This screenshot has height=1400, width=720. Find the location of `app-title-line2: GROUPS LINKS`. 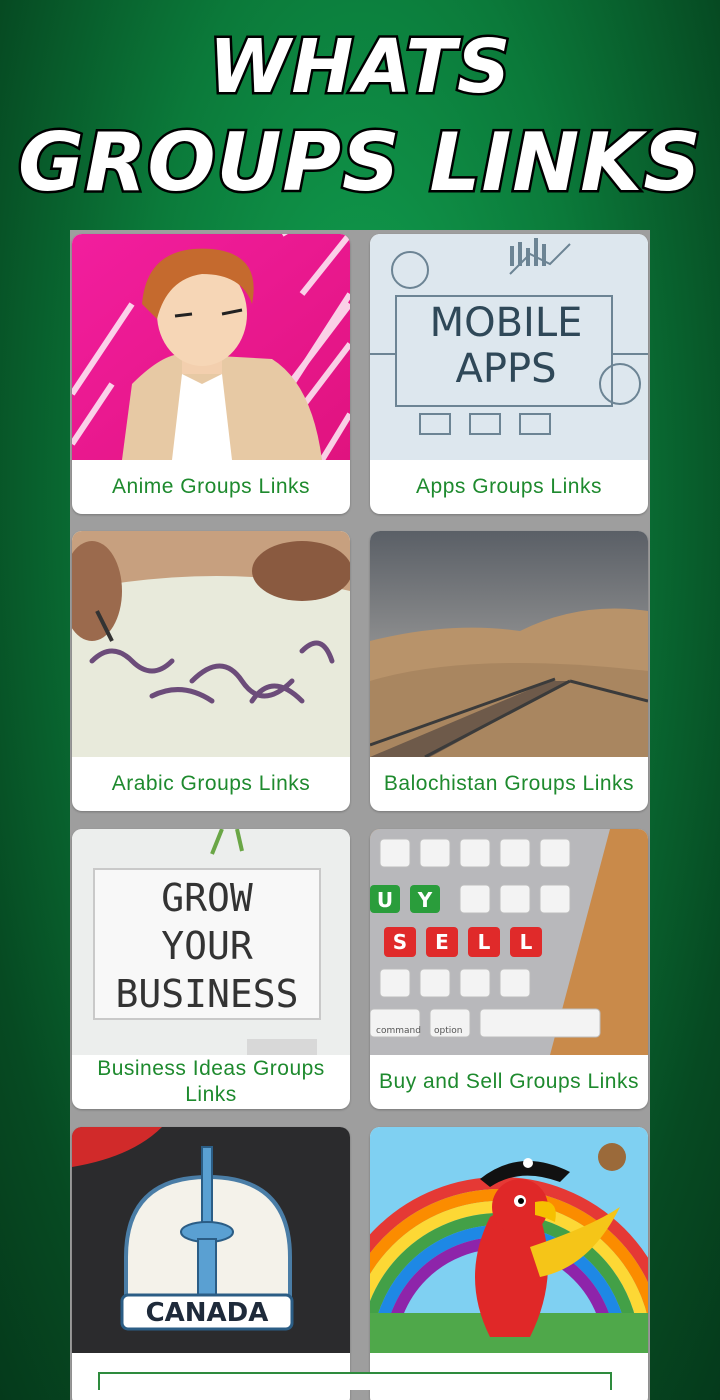

app-title-line2: GROUPS LINKS is located at coordinates (360, 163).